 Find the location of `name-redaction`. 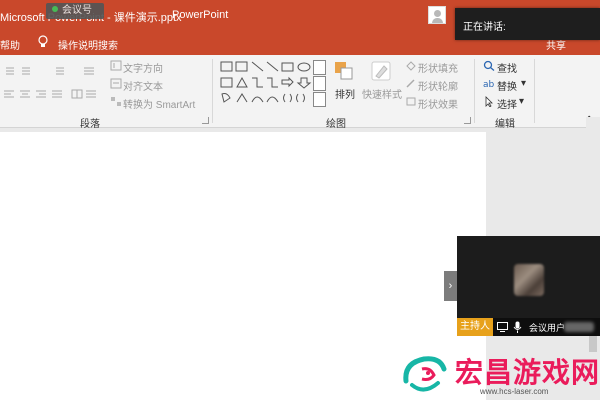

name-redaction is located at coordinates (579, 327).